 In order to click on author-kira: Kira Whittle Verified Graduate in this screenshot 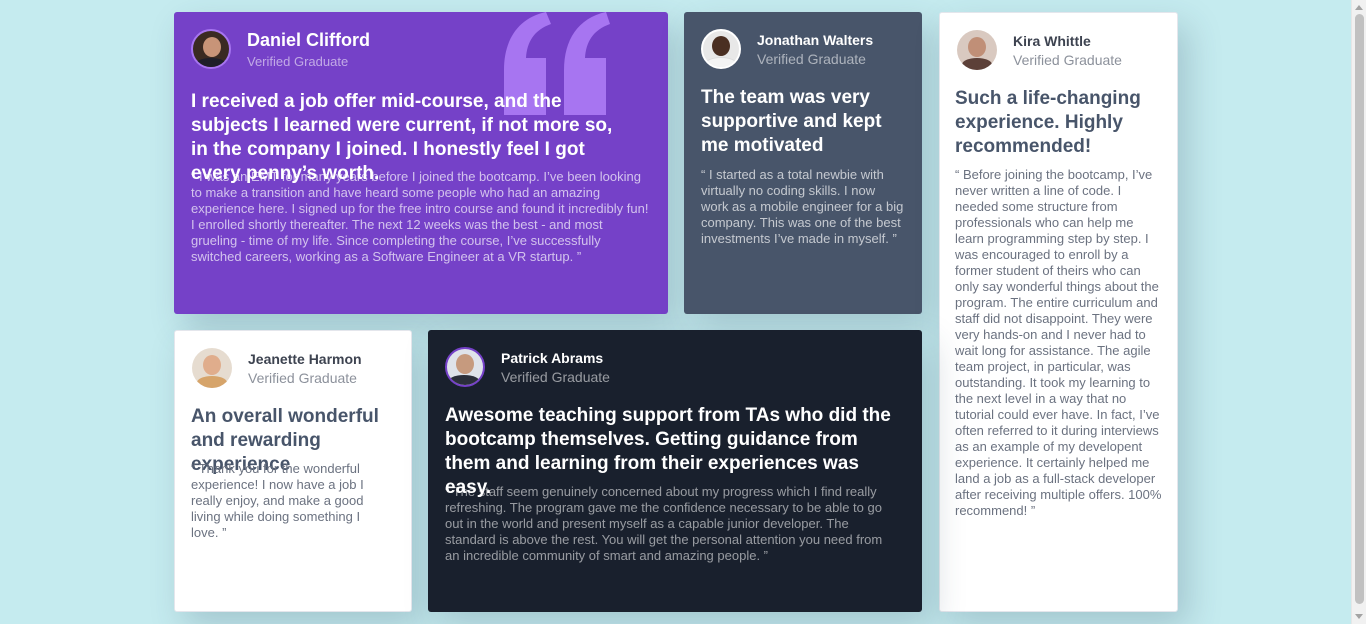, I will do `click(1039, 50)`.